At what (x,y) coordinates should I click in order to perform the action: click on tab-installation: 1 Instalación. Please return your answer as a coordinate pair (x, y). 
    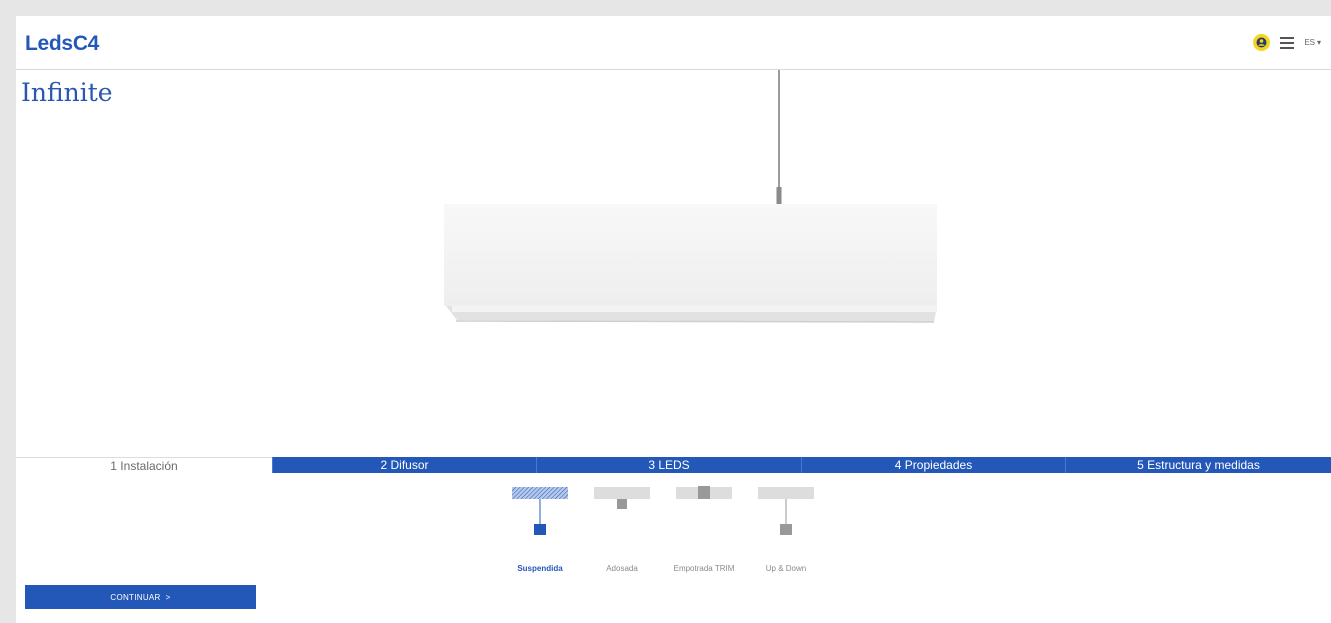
    Looking at the image, I should click on (144, 465).